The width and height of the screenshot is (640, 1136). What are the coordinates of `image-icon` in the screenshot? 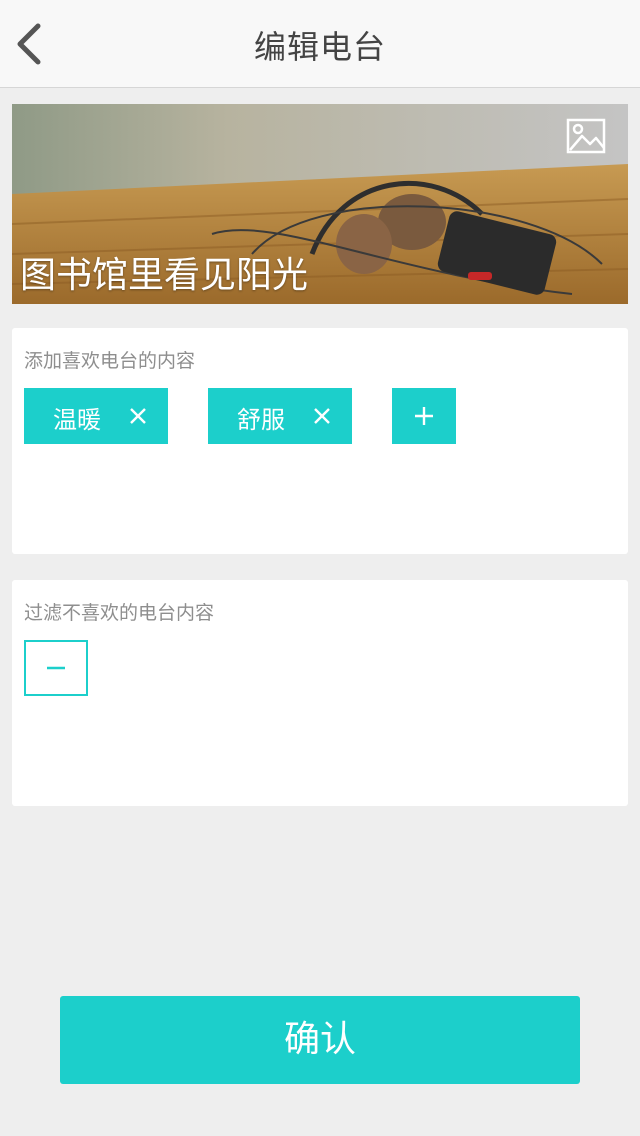 It's located at (586, 136).